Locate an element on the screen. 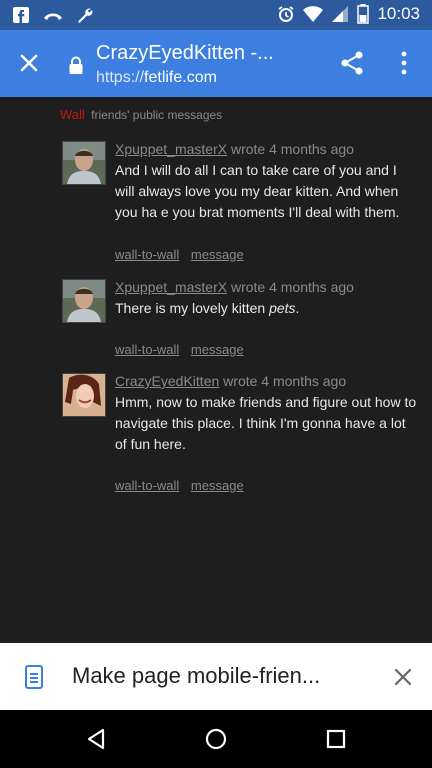 This screenshot has width=432, height=768. browser-toolbar: CrazyEyedKitten -... https://fetlife.com is located at coordinates (216, 63).